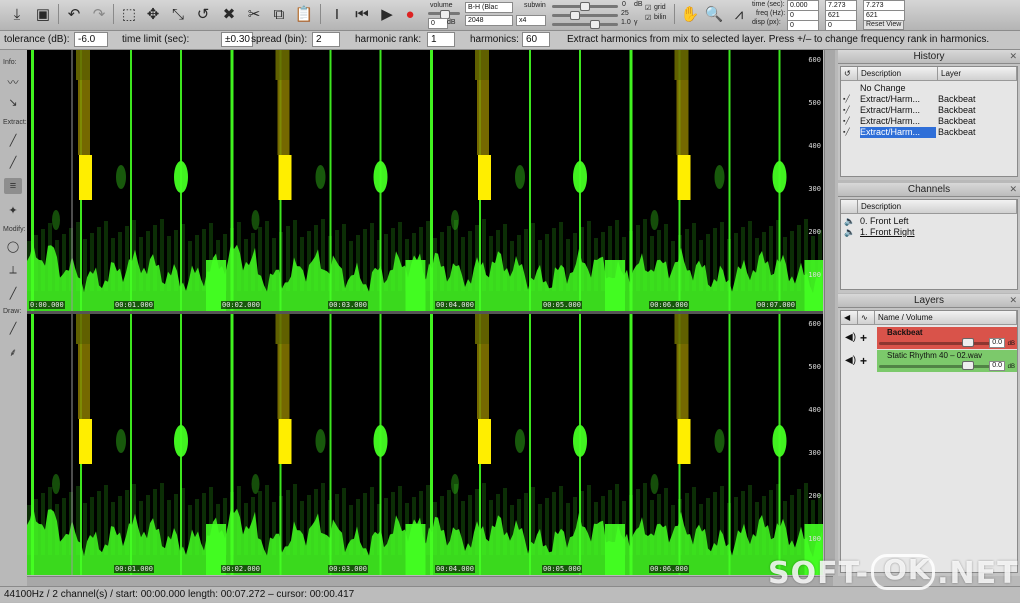 This screenshot has height=603, width=1020. What do you see at coordinates (13, 246) in the screenshot?
I see `modify-circle-icon: ◯` at bounding box center [13, 246].